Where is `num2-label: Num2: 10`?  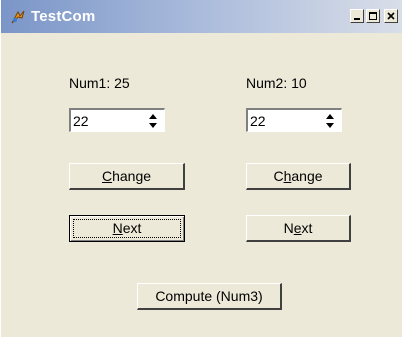 num2-label: Num2: 10 is located at coordinates (276, 83).